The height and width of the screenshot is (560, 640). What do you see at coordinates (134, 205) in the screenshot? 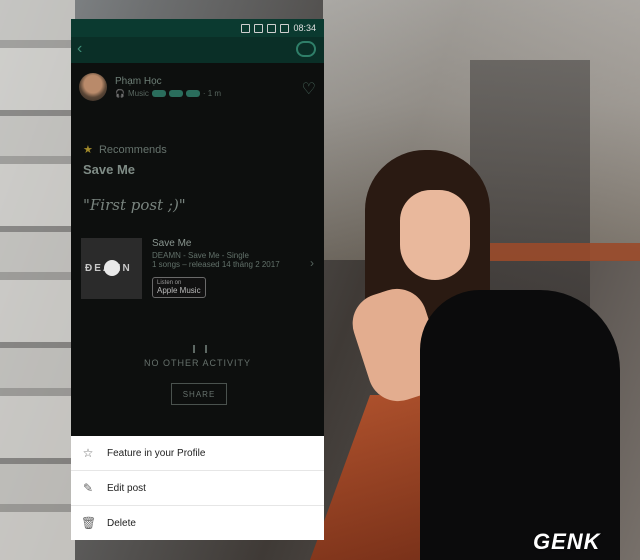
I see `post-quote: "First post ;)"` at bounding box center [134, 205].